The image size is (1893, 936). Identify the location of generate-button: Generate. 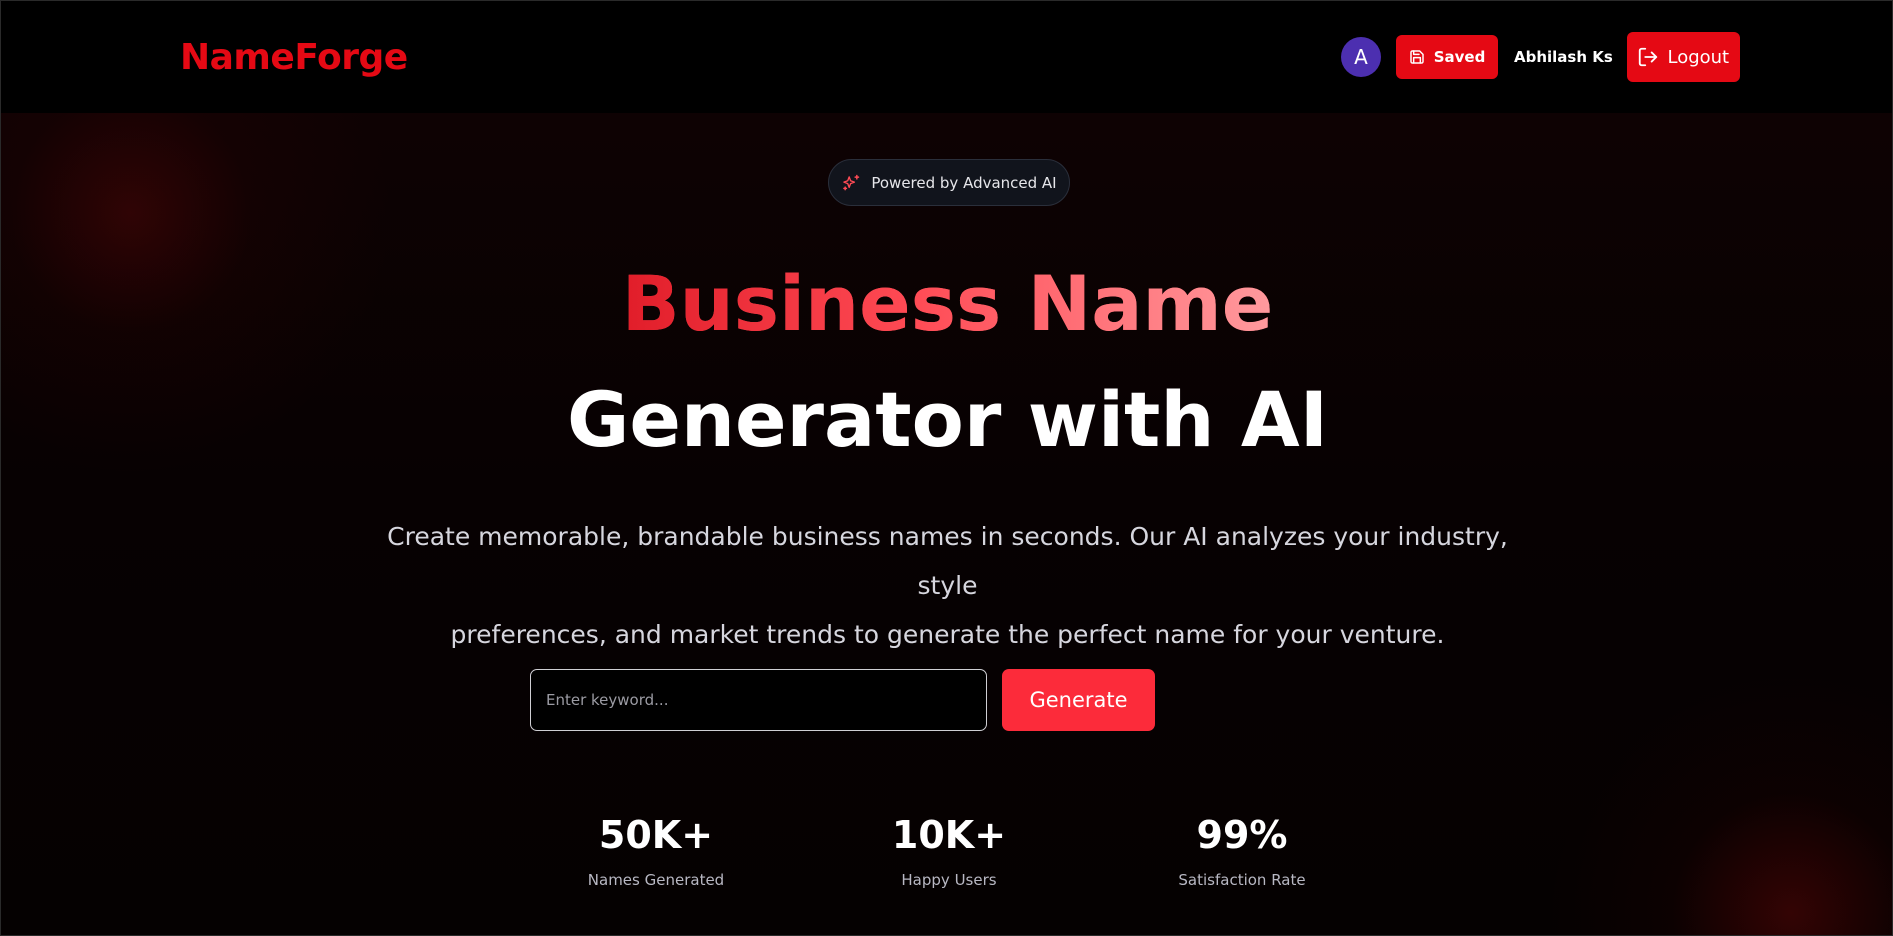
(1078, 700).